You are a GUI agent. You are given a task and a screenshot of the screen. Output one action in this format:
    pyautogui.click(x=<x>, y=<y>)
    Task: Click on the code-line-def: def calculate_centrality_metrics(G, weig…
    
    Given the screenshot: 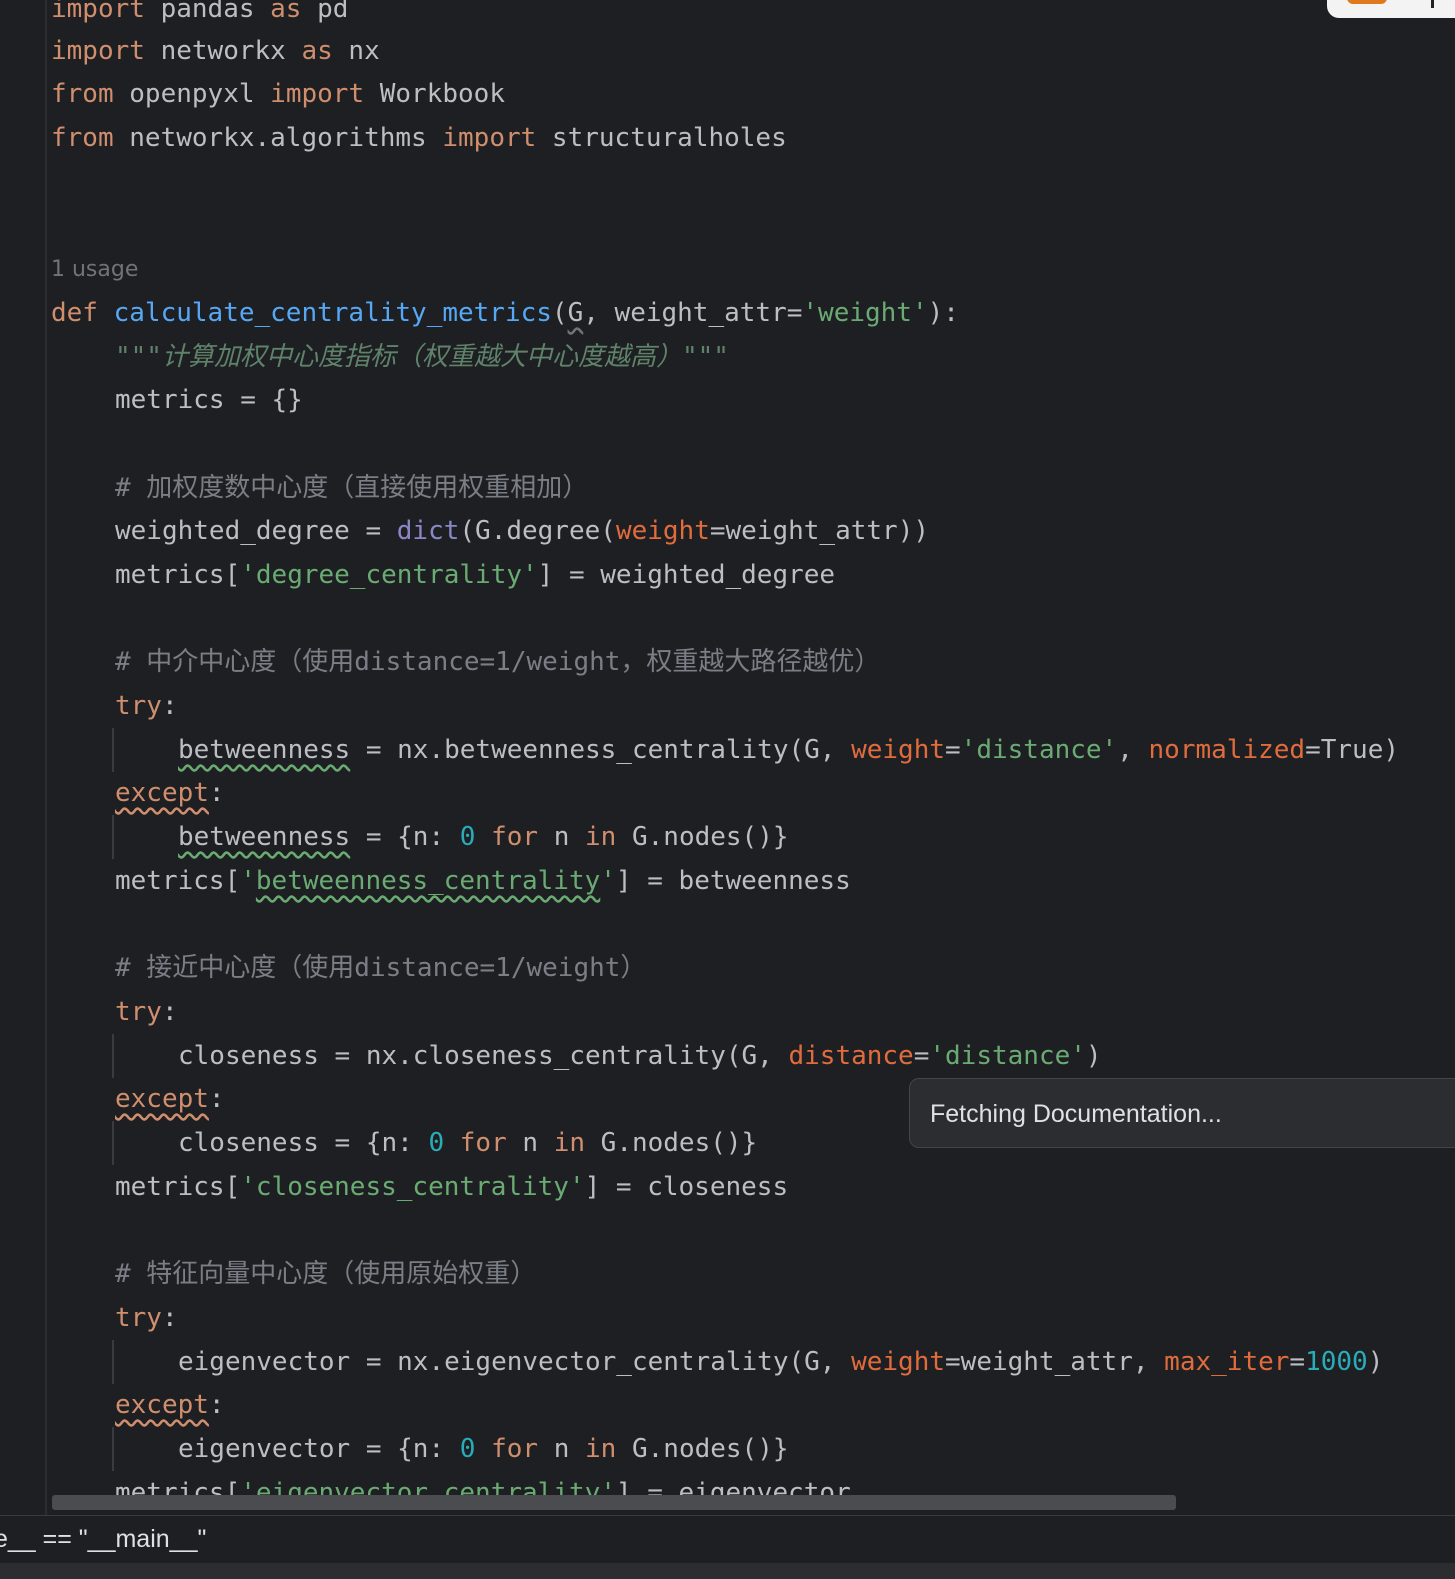 What is the action you would take?
    pyautogui.click(x=505, y=313)
    